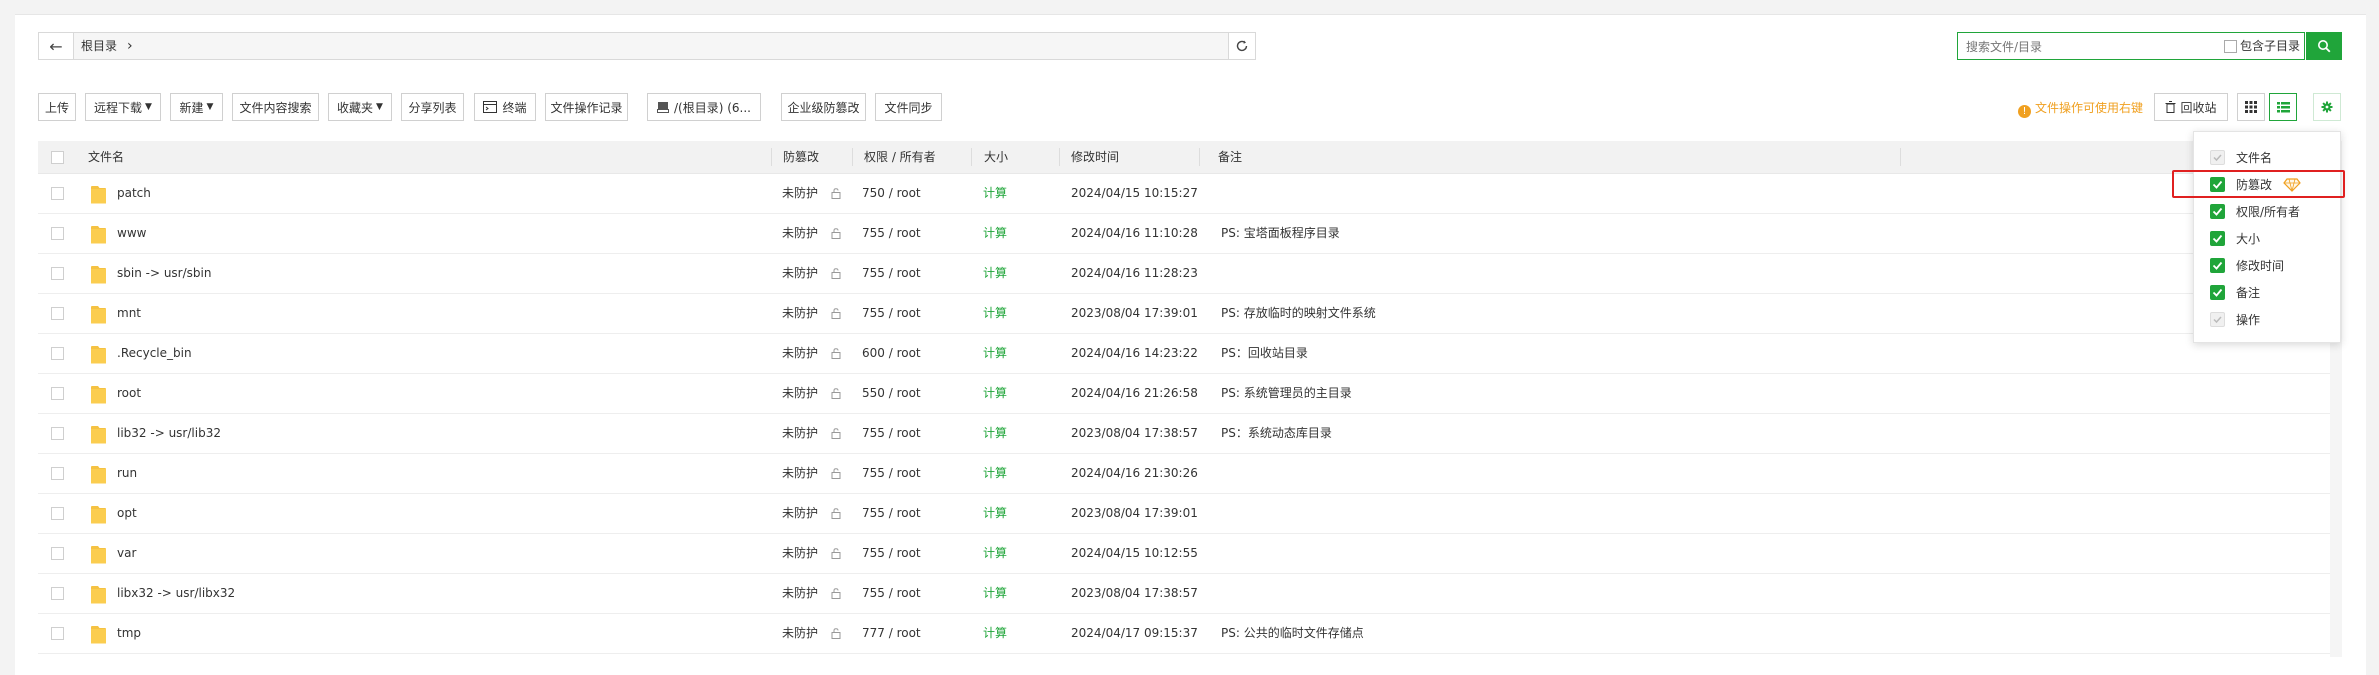 Image resolution: width=2379 pixels, height=675 pixels. Describe the element at coordinates (505, 107) in the screenshot. I see `terminal-button: 终端` at that location.